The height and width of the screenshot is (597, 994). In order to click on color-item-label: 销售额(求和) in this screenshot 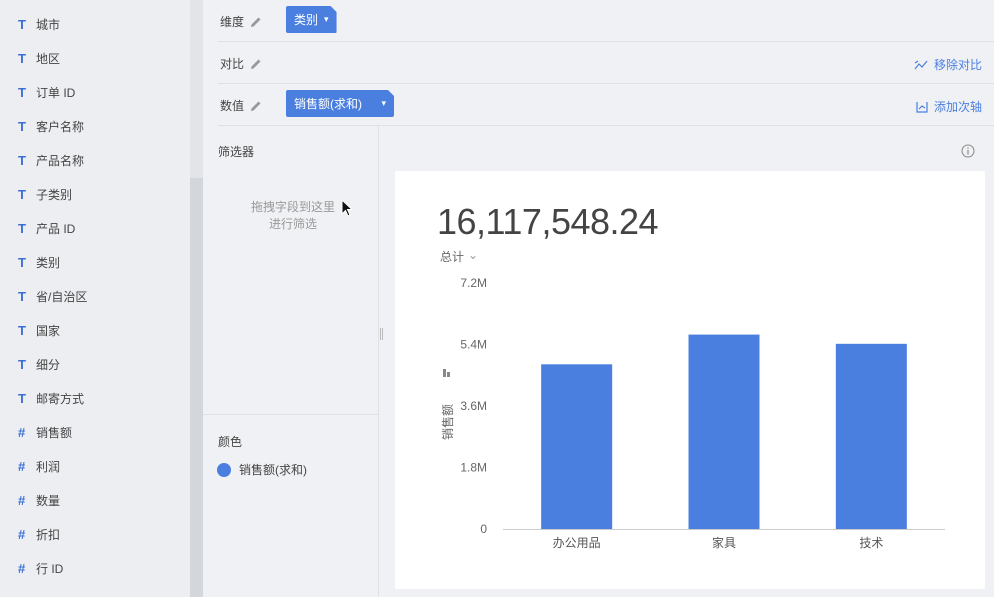, I will do `click(273, 470)`.